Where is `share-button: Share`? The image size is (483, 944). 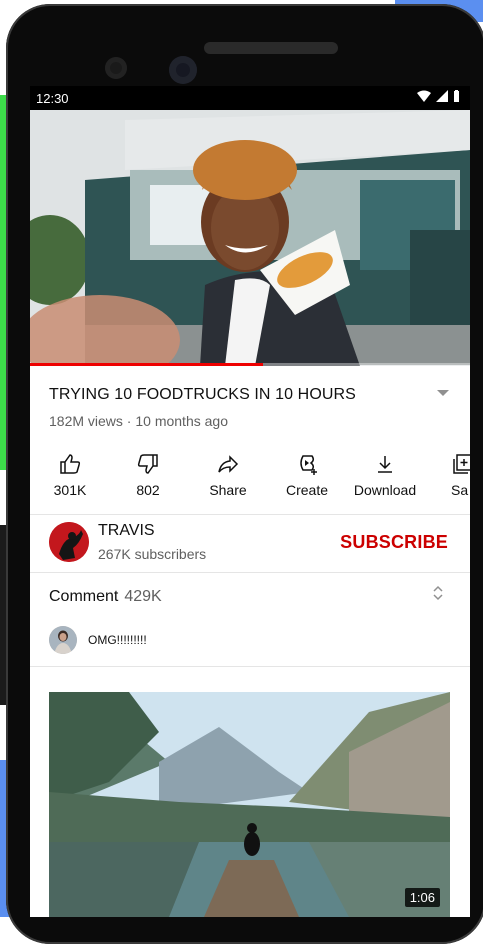
share-button: Share is located at coordinates (228, 475).